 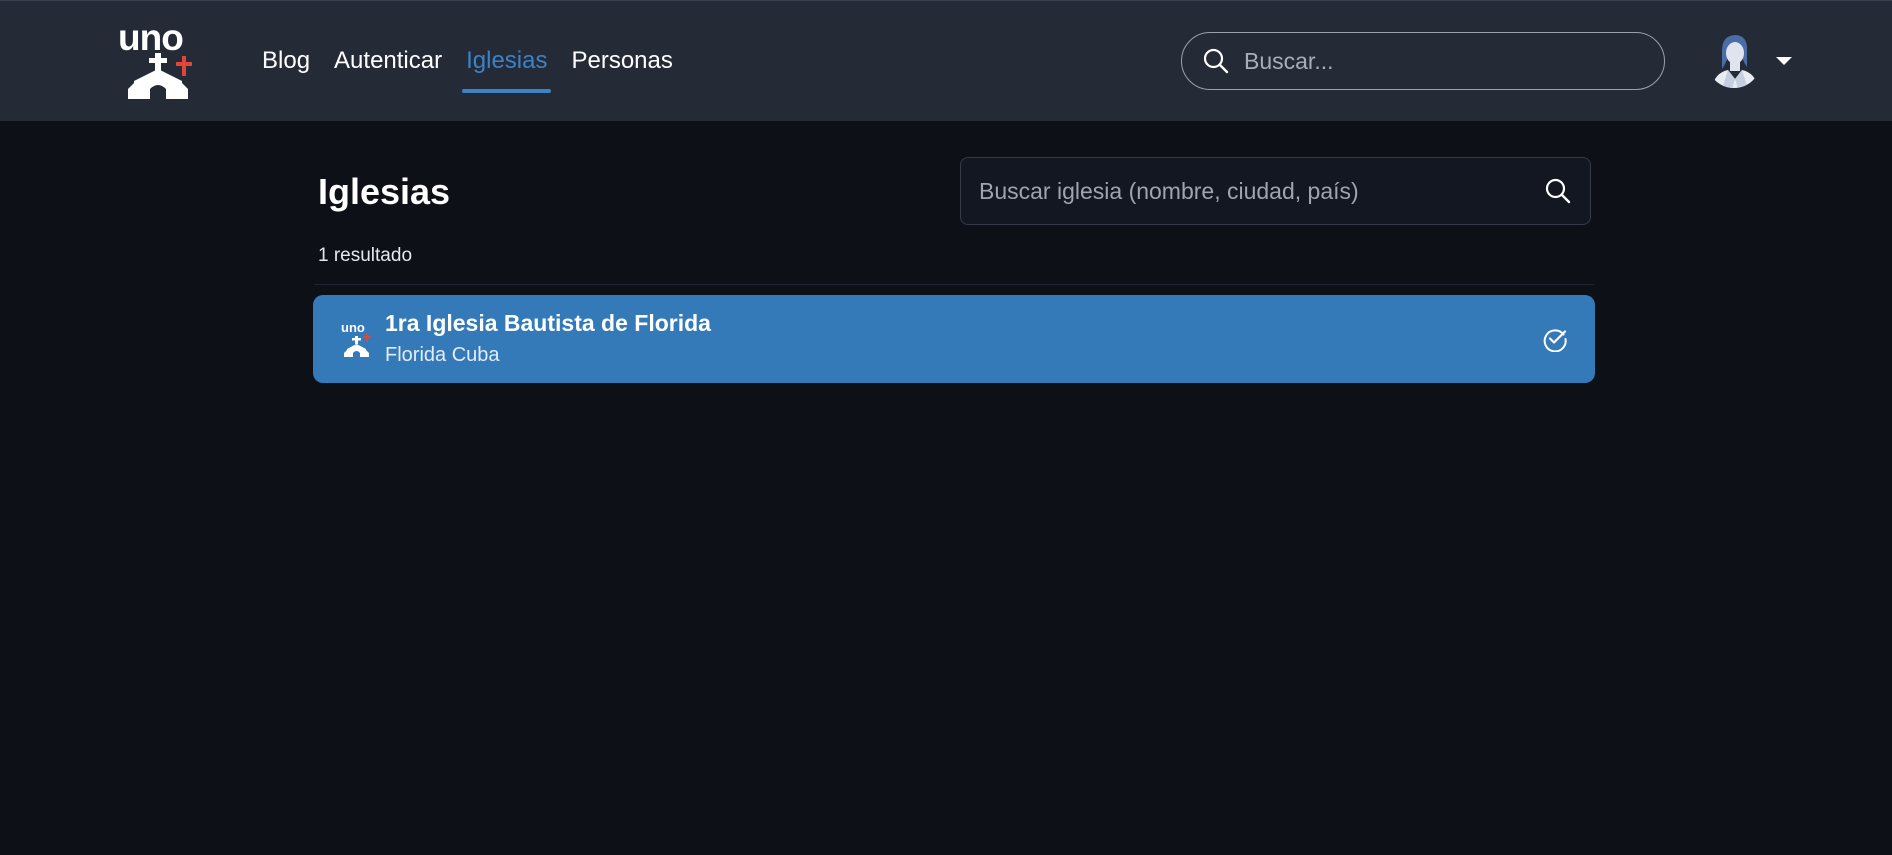 I want to click on result-count: 1 resultado, so click(x=365, y=255).